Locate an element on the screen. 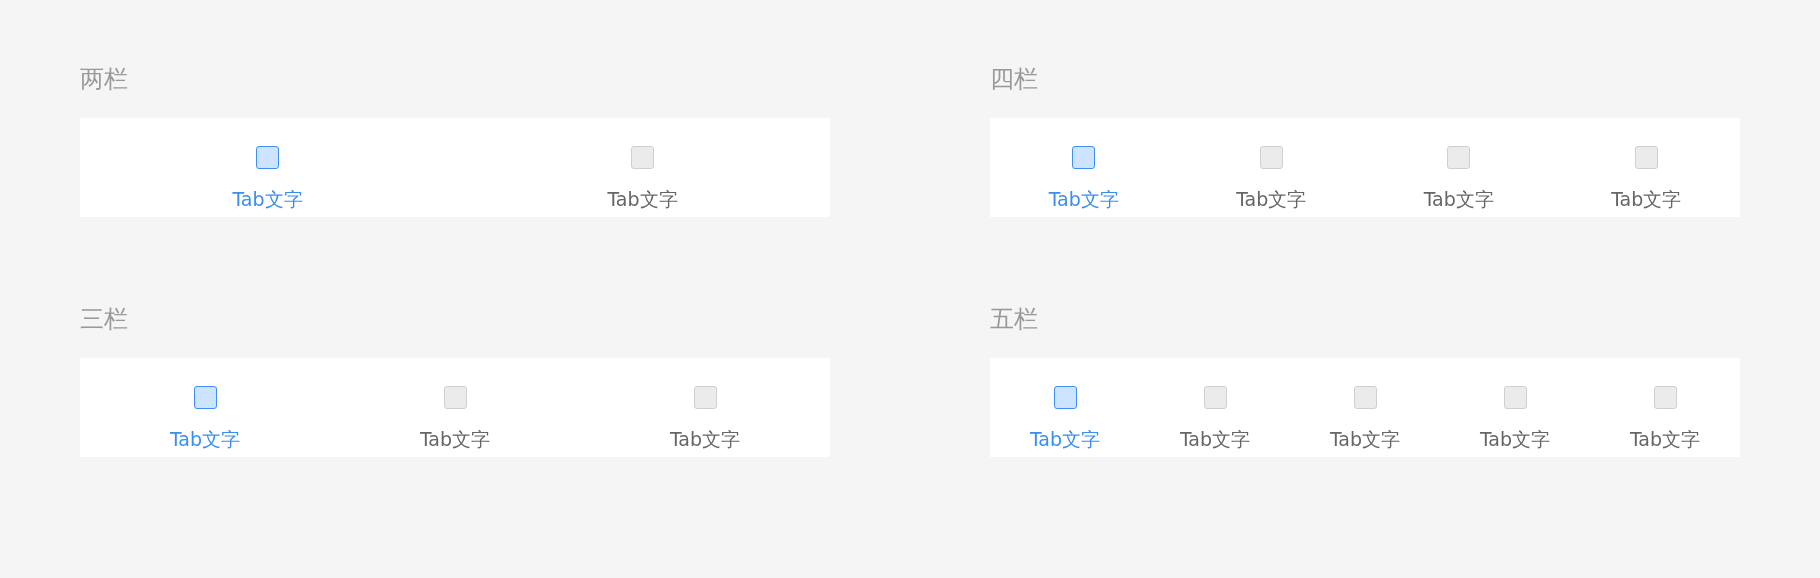 The width and height of the screenshot is (1820, 578). section-title: 三栏 is located at coordinates (104, 319).